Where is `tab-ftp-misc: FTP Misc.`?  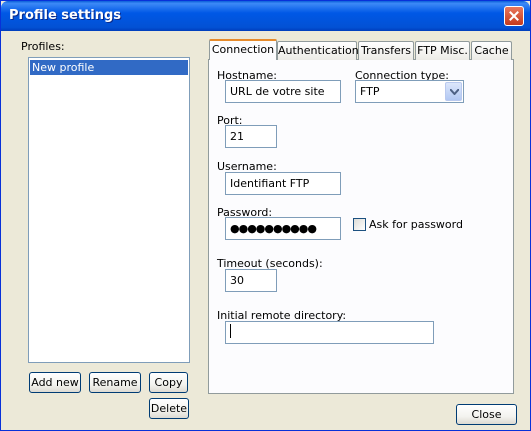 tab-ftp-misc: FTP Misc. is located at coordinates (442, 50).